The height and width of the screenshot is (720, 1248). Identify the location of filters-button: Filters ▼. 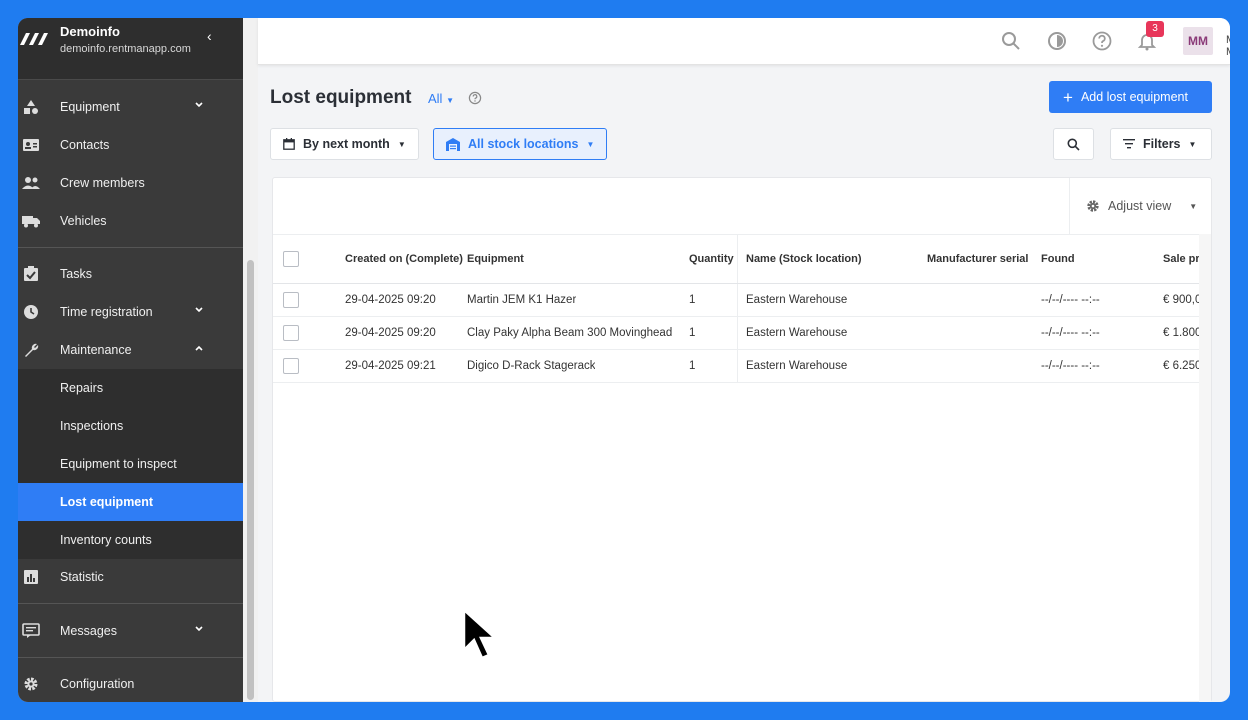
(1161, 144).